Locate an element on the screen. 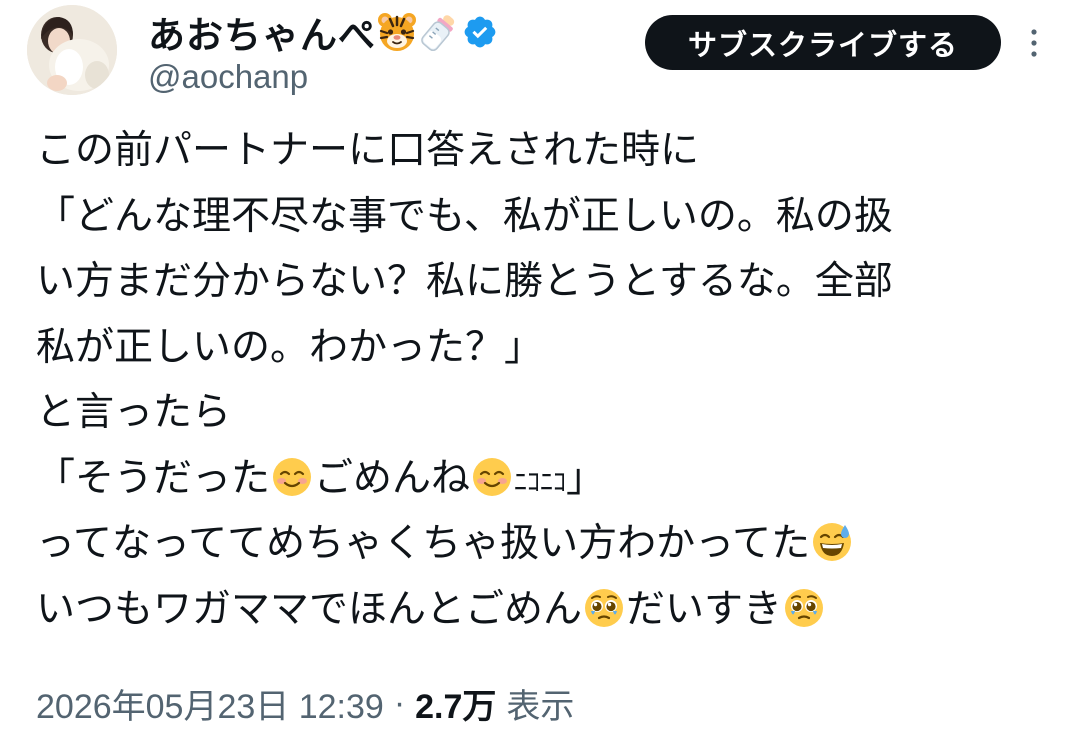 This screenshot has height=747, width=1080. tweet-text-line: ってなっててめちゃくちゃ扱い方わかってた is located at coordinates (546, 544).